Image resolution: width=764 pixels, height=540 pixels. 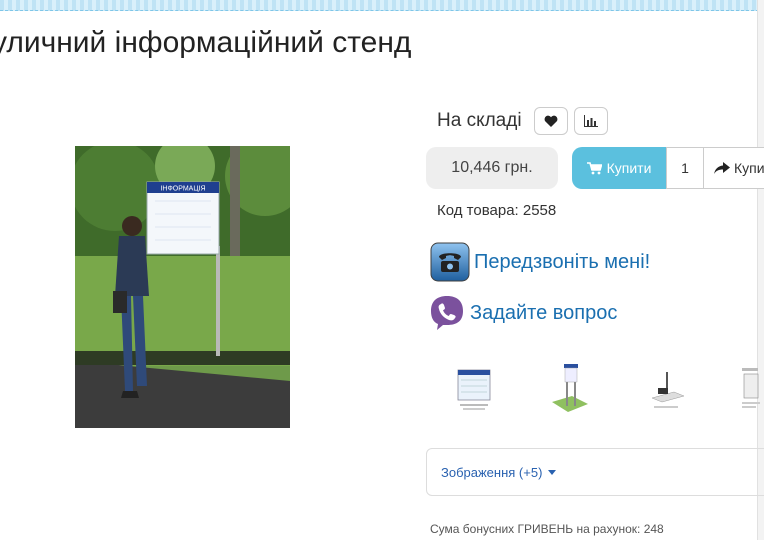 I want to click on phone-icon, so click(x=450, y=262).